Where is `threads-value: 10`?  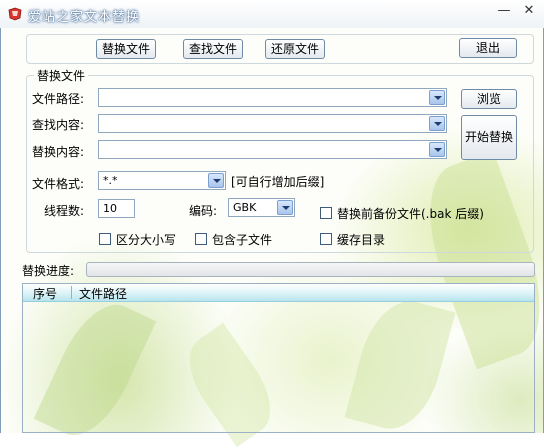 threads-value: 10 is located at coordinates (110, 208).